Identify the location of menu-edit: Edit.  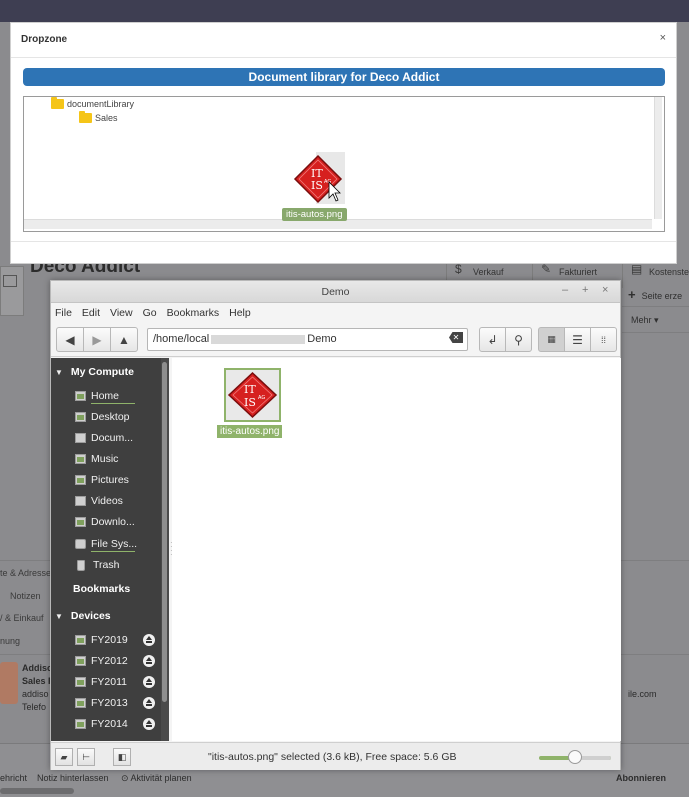
(91, 313).